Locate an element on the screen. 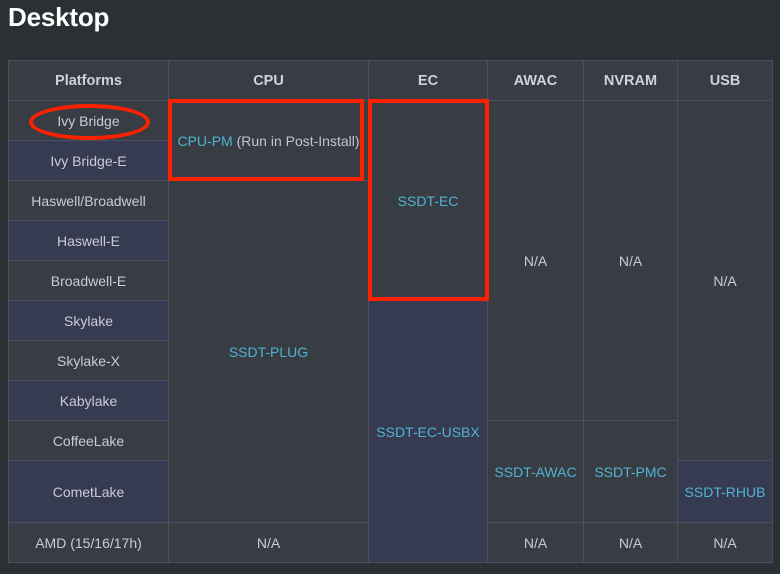  platform-cell-amd: AMD (15/16/17h) is located at coordinates (88, 542).